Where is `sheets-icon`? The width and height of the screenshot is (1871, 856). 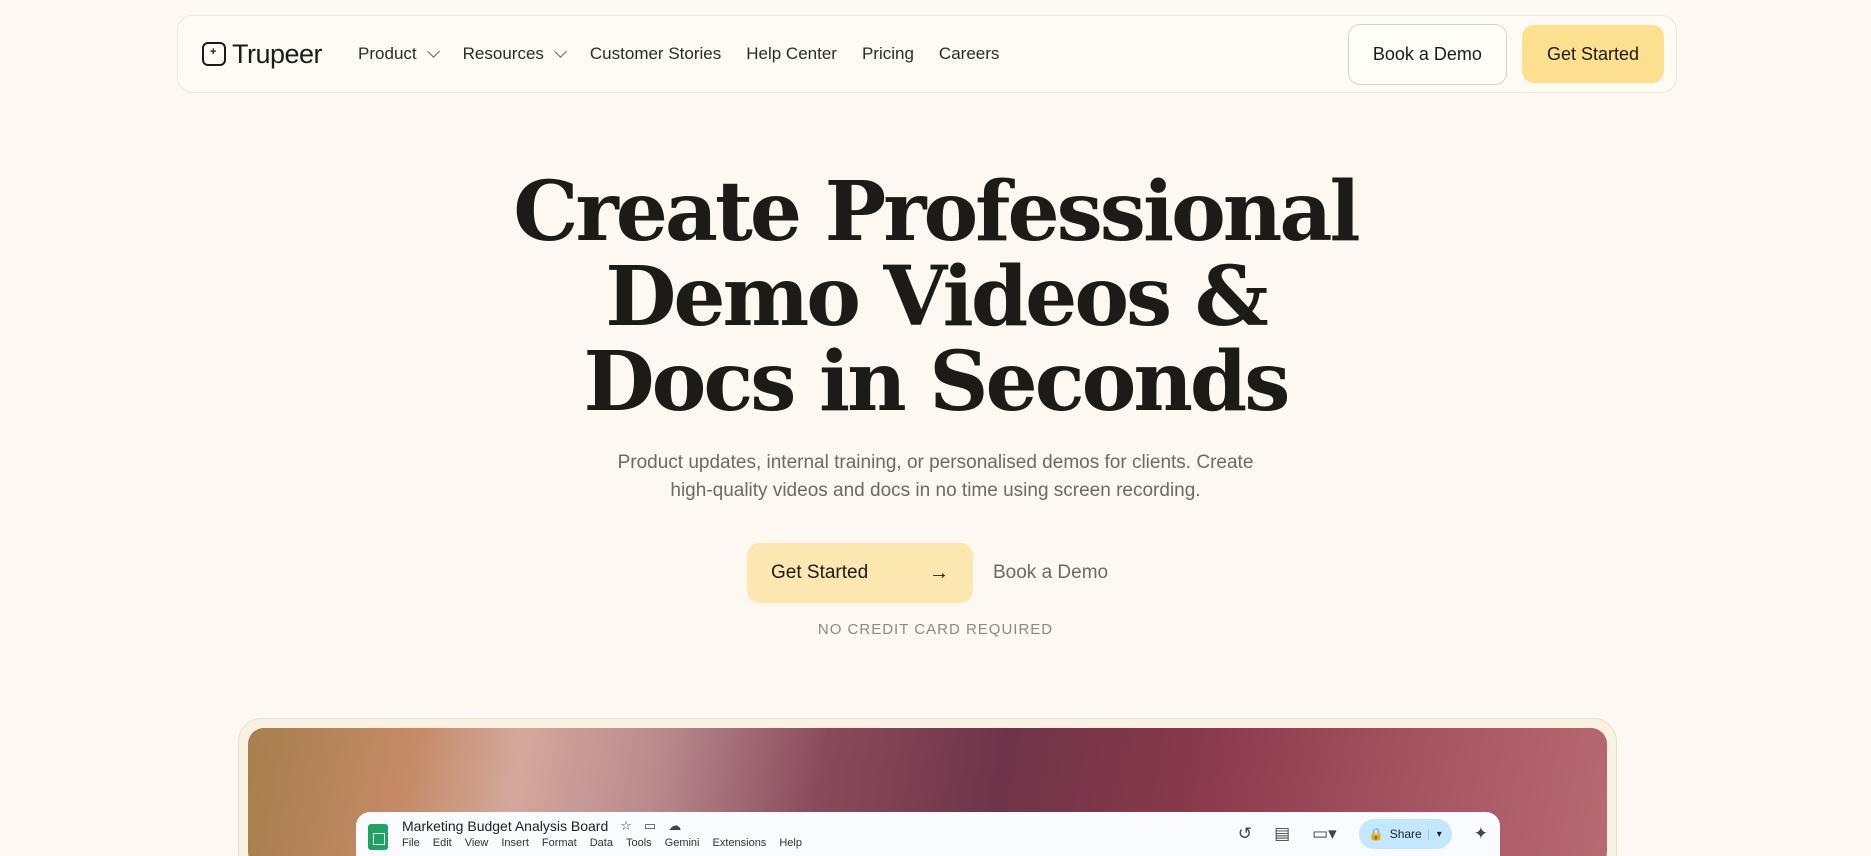 sheets-icon is located at coordinates (378, 837).